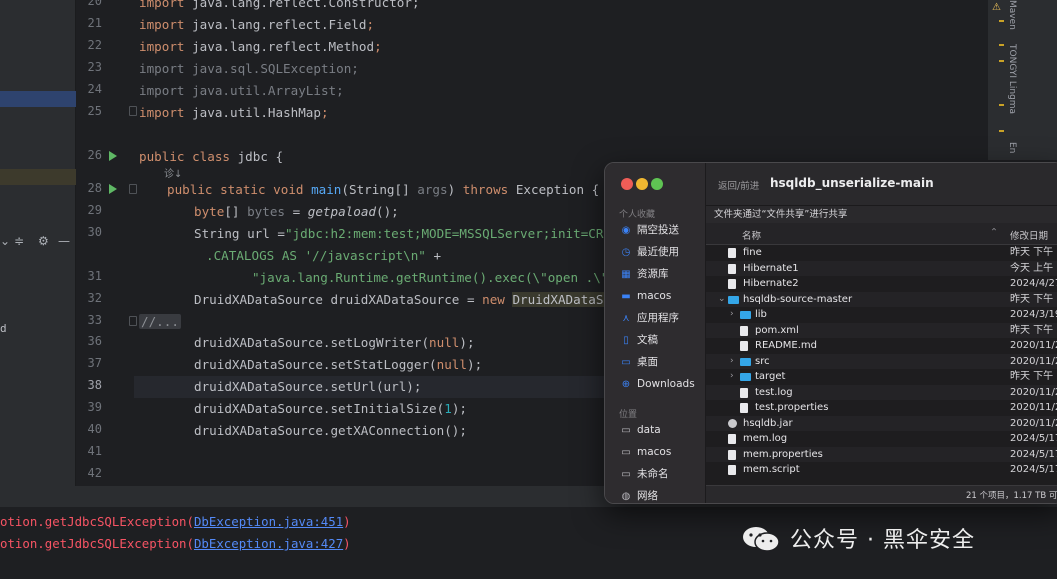  I want to click on run-class-icon, so click(113, 156).